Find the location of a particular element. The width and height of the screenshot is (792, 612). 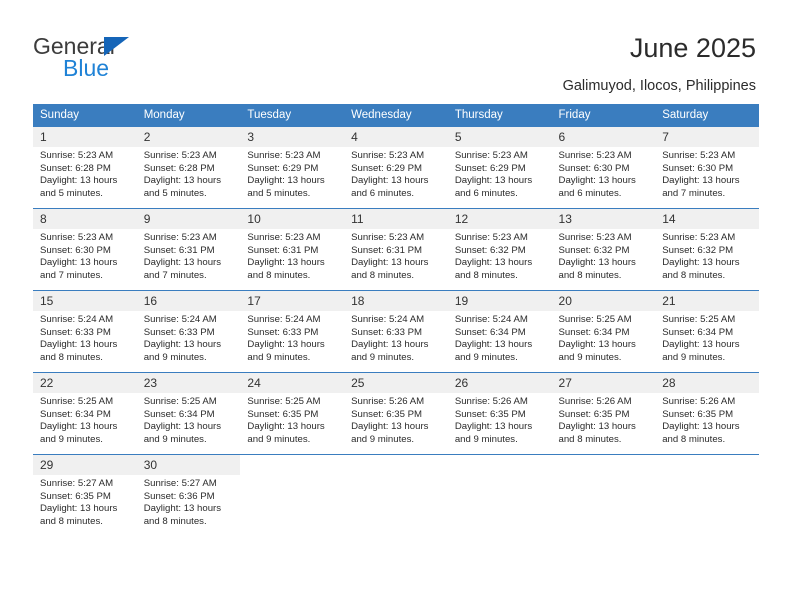

weekday-header-wednesday: Wednesday is located at coordinates (396, 115).